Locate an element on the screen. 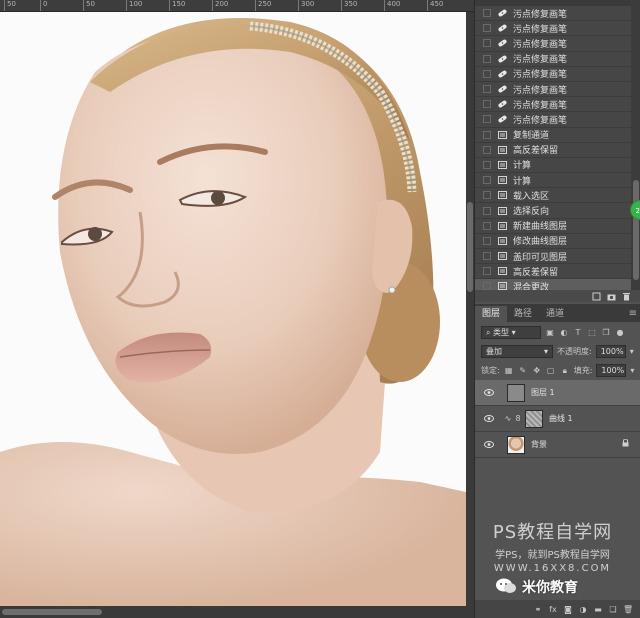  layer-thumbnail is located at coordinates (516, 392).